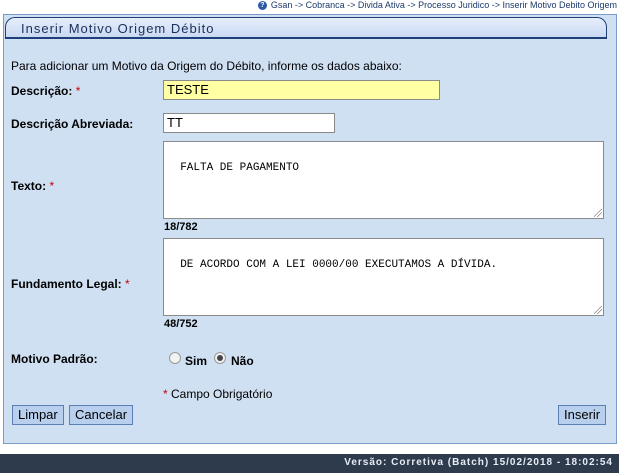 This screenshot has width=619, height=473. I want to click on motivo-padrao-label: Motivo Padrão:, so click(54, 359).